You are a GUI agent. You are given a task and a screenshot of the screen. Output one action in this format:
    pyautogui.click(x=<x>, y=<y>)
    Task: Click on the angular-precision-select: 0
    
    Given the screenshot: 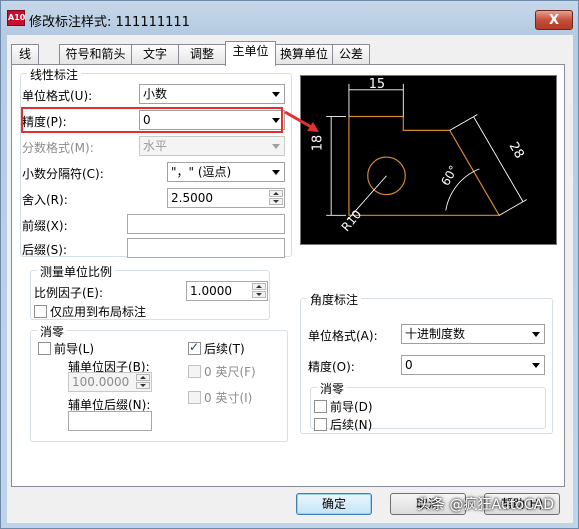 What is the action you would take?
    pyautogui.click(x=473, y=365)
    